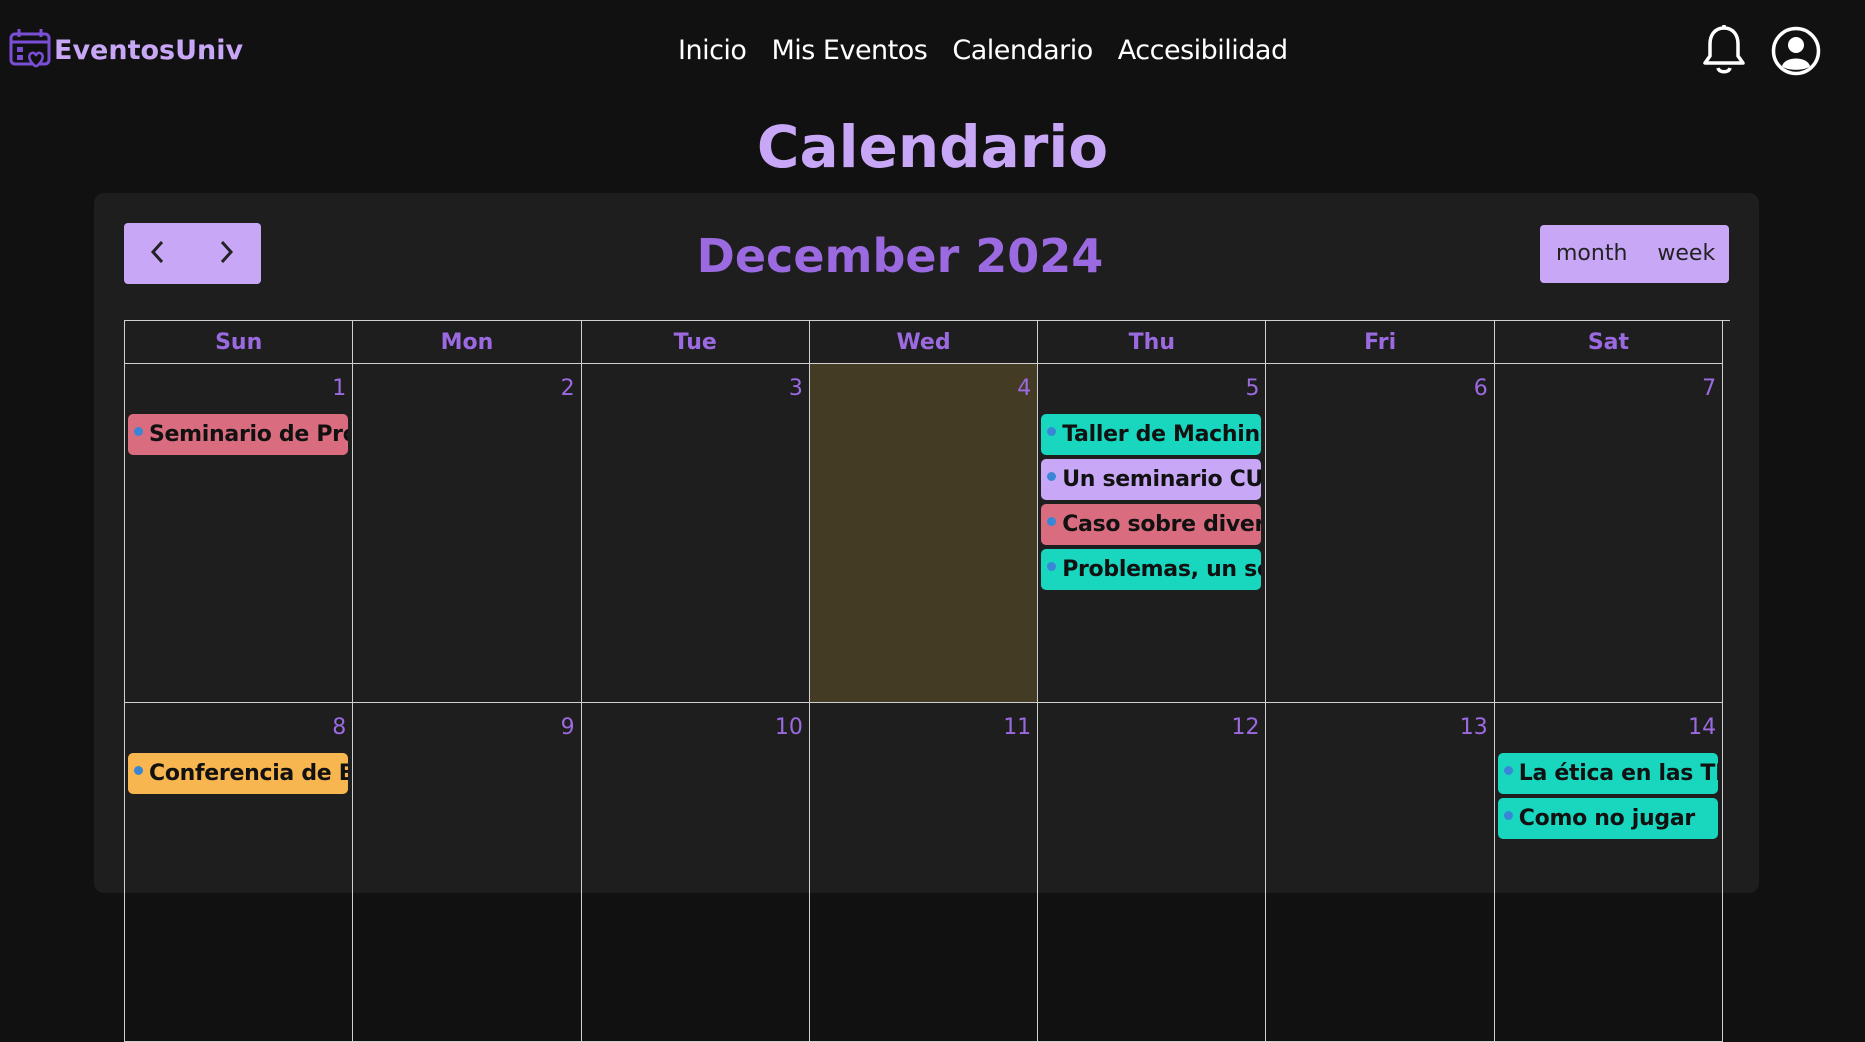  What do you see at coordinates (1017, 727) in the screenshot?
I see `day-number: 11` at bounding box center [1017, 727].